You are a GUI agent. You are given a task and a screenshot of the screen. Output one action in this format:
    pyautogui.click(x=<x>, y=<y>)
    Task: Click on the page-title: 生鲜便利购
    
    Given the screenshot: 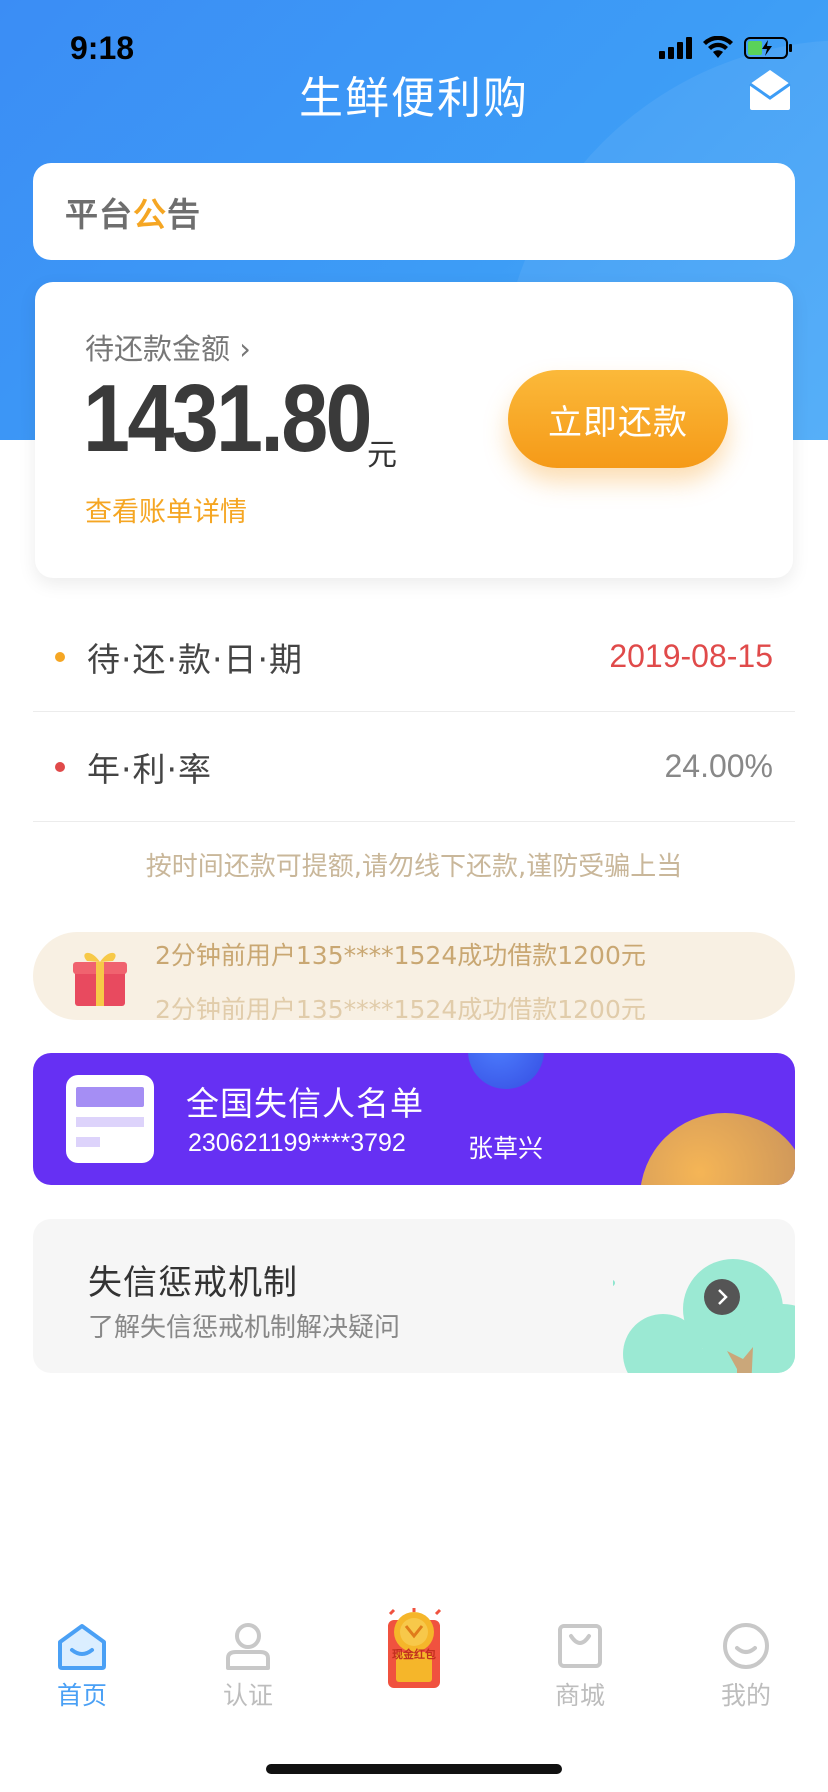 What is the action you would take?
    pyautogui.click(x=414, y=98)
    